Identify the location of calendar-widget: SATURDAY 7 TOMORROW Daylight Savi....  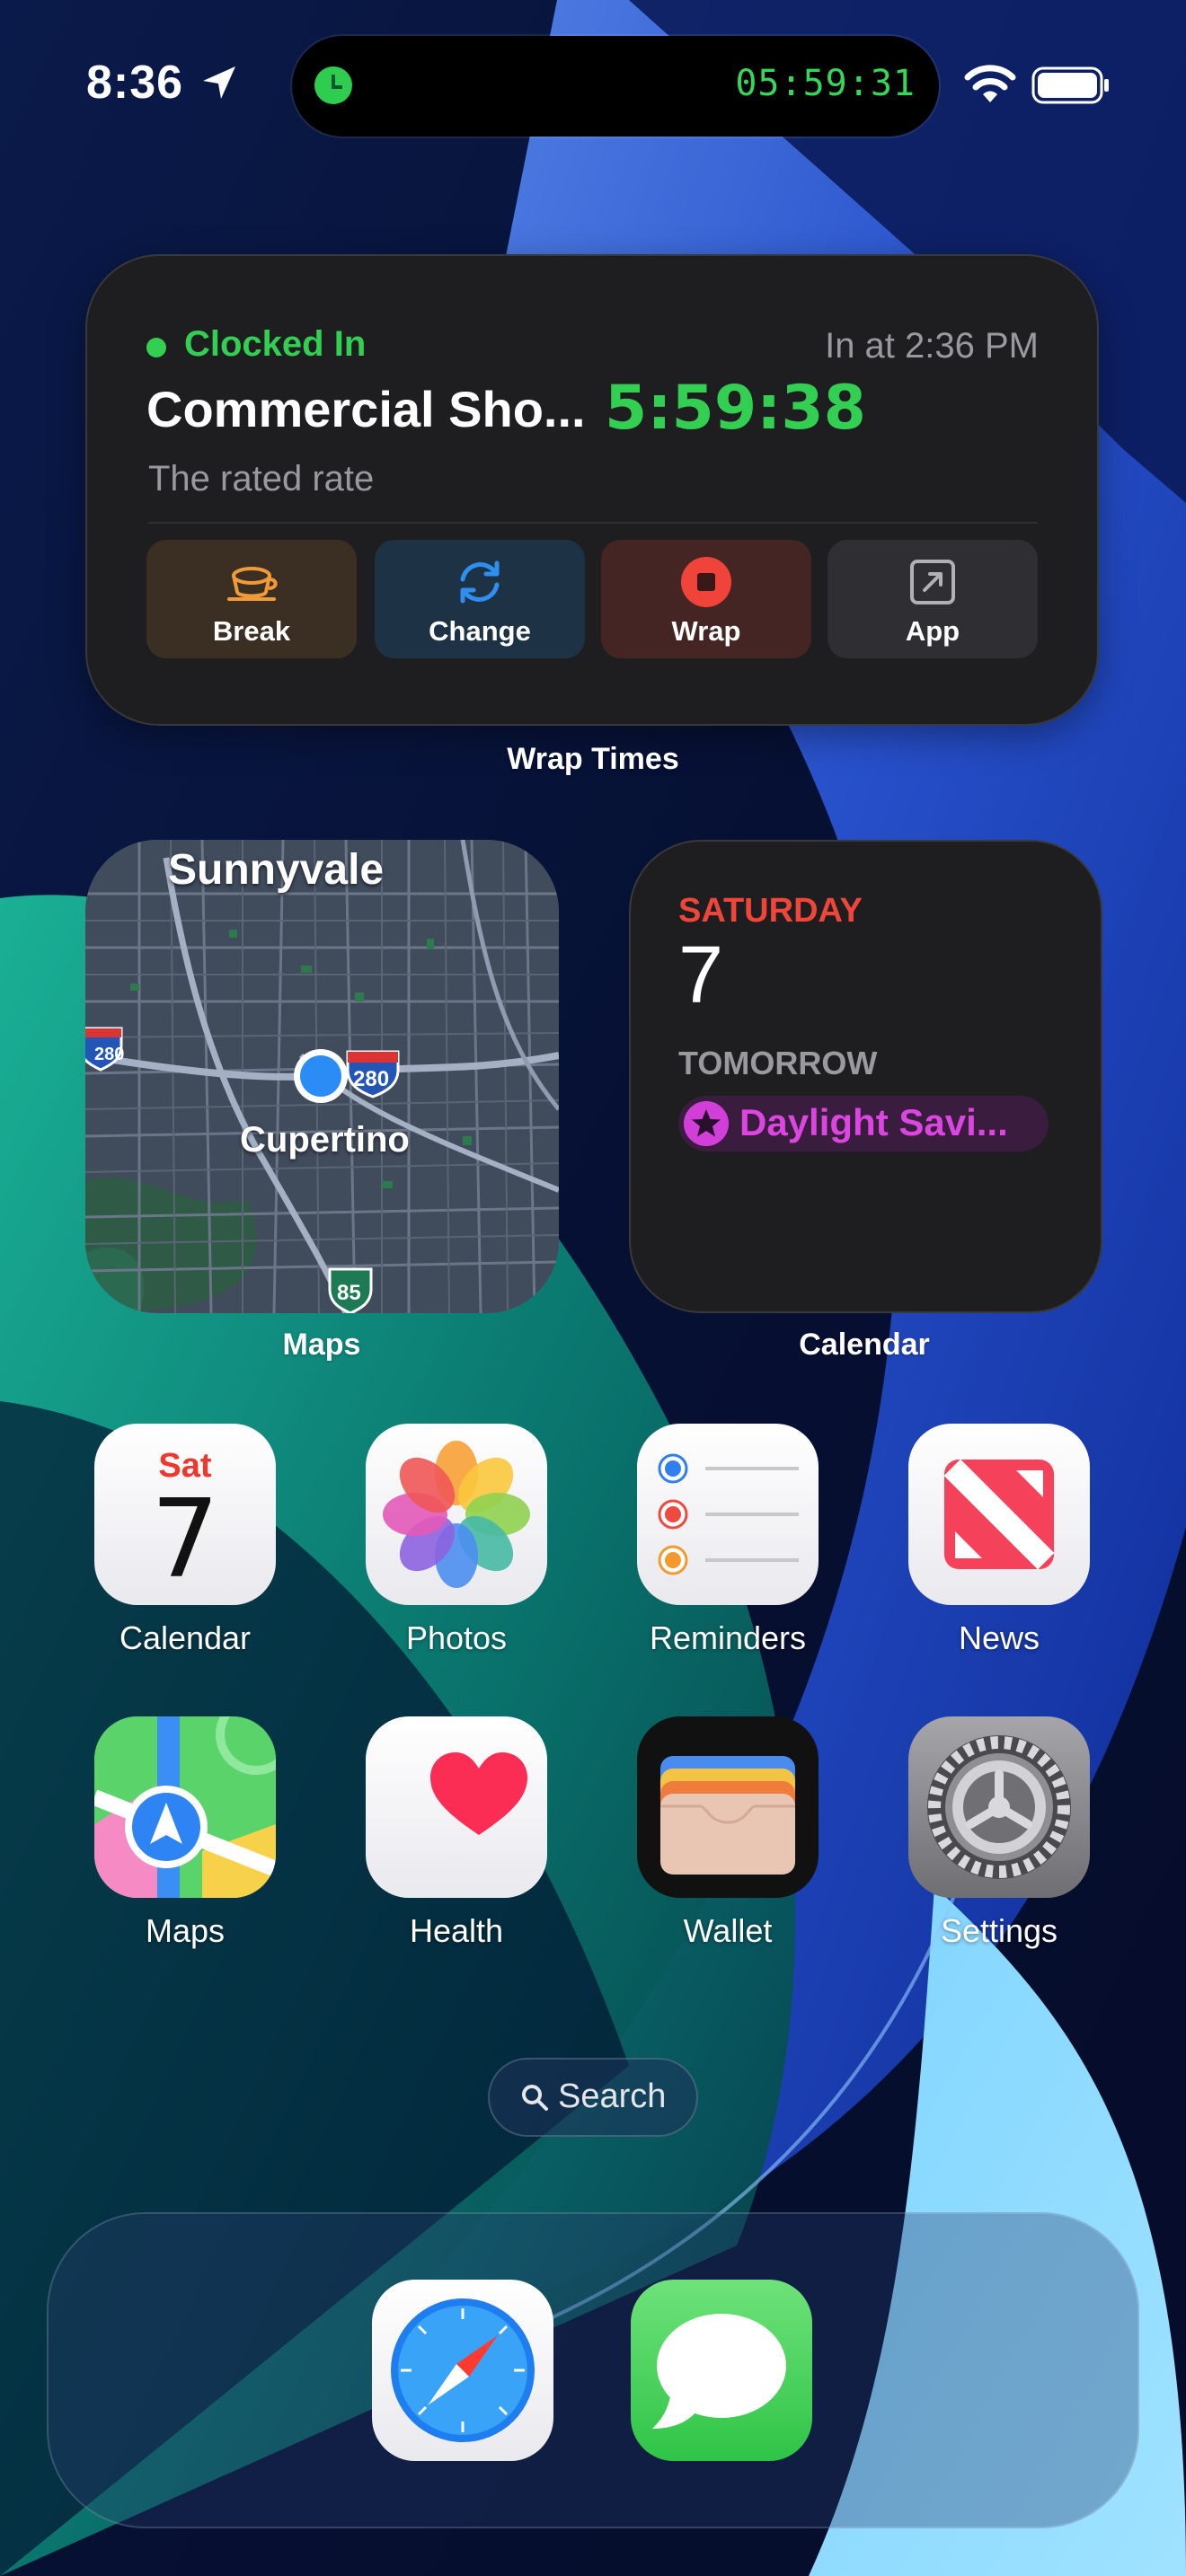
(865, 1076).